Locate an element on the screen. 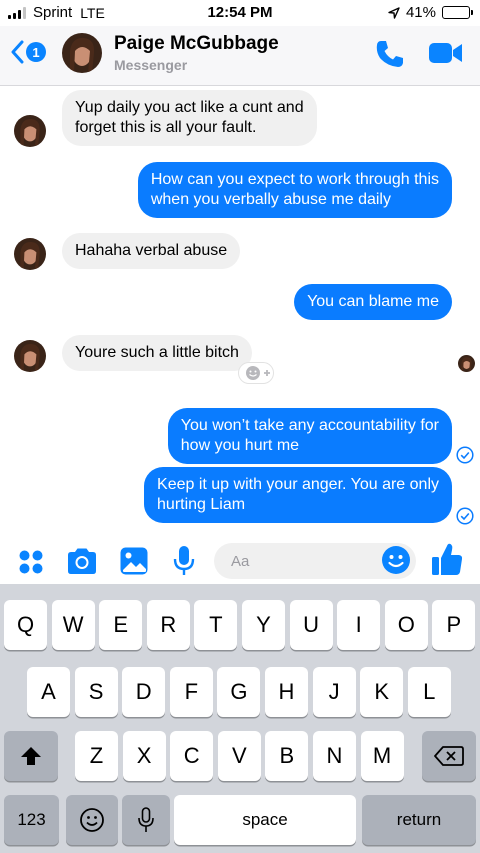 This screenshot has width=480, height=853. message-line: You won’t take any accountability for is located at coordinates (309, 425).